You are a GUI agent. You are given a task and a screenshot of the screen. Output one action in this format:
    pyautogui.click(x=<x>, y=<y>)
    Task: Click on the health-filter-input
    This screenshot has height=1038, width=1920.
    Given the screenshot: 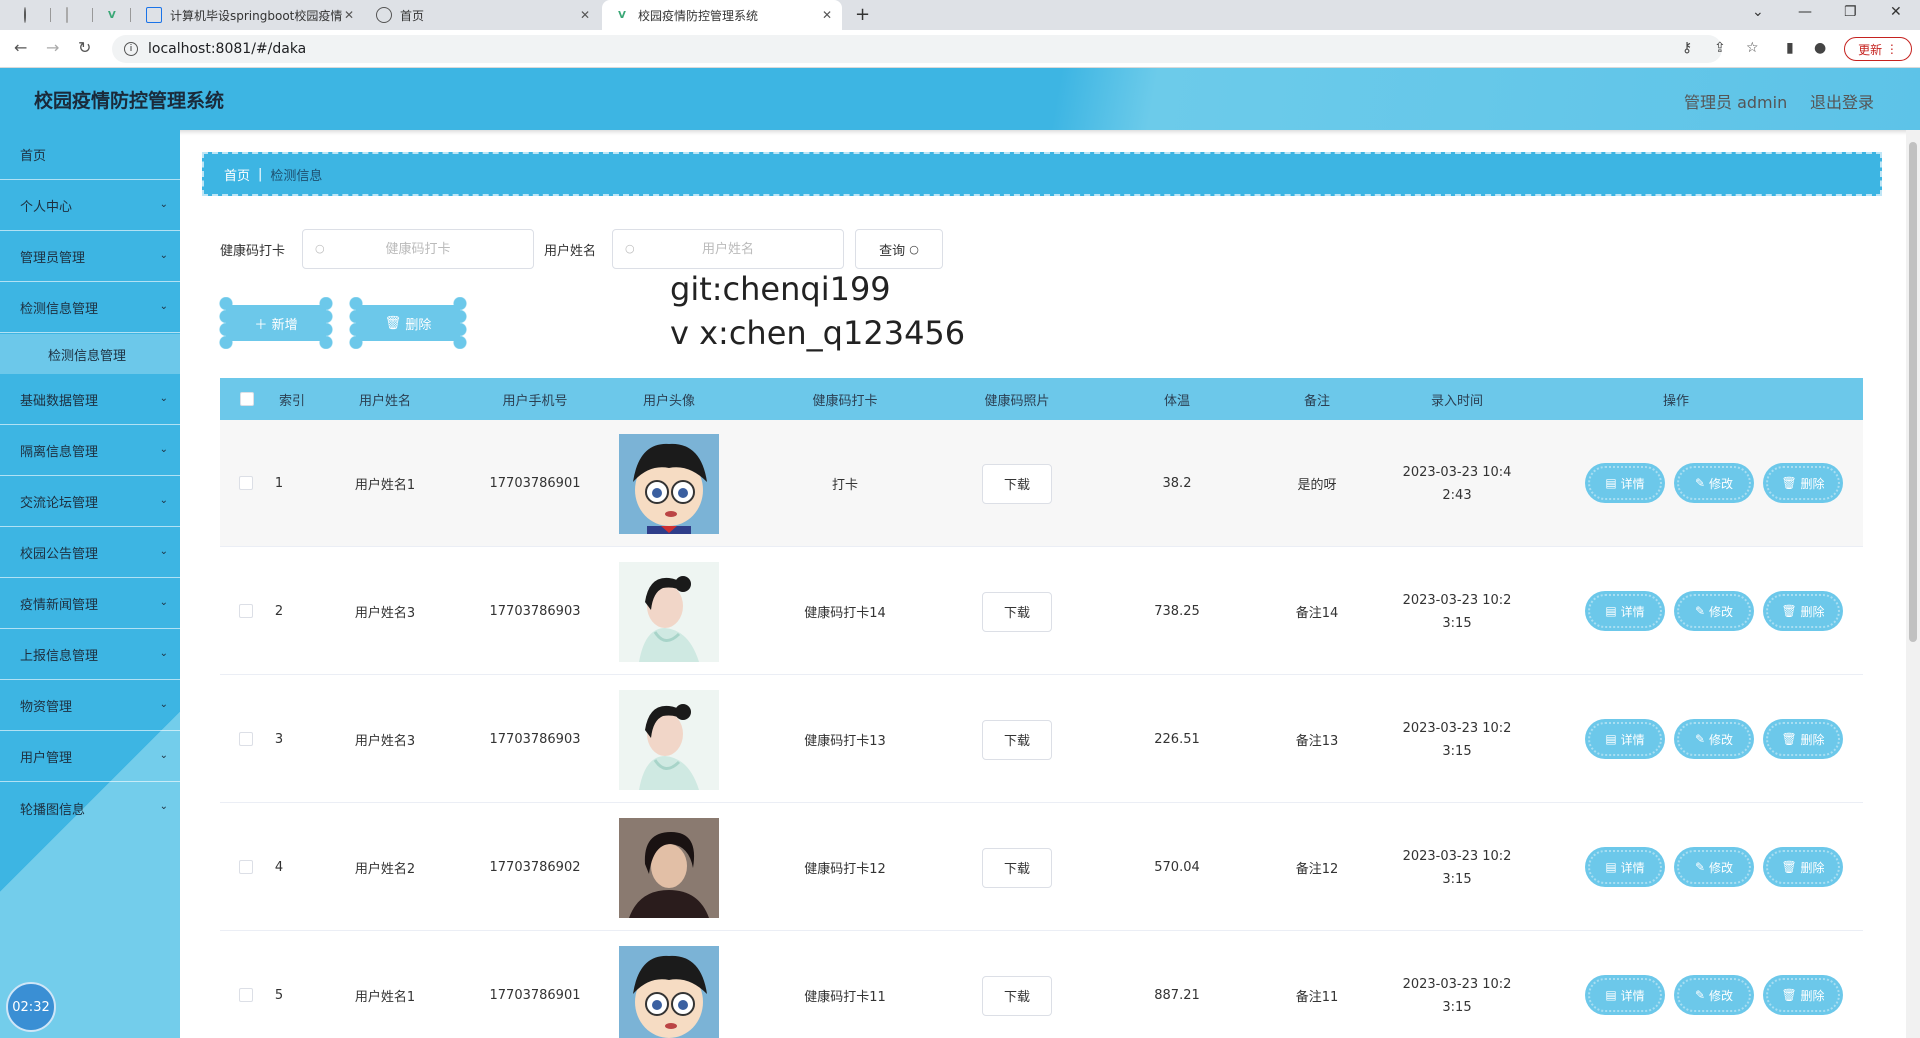 What is the action you would take?
    pyautogui.click(x=418, y=249)
    